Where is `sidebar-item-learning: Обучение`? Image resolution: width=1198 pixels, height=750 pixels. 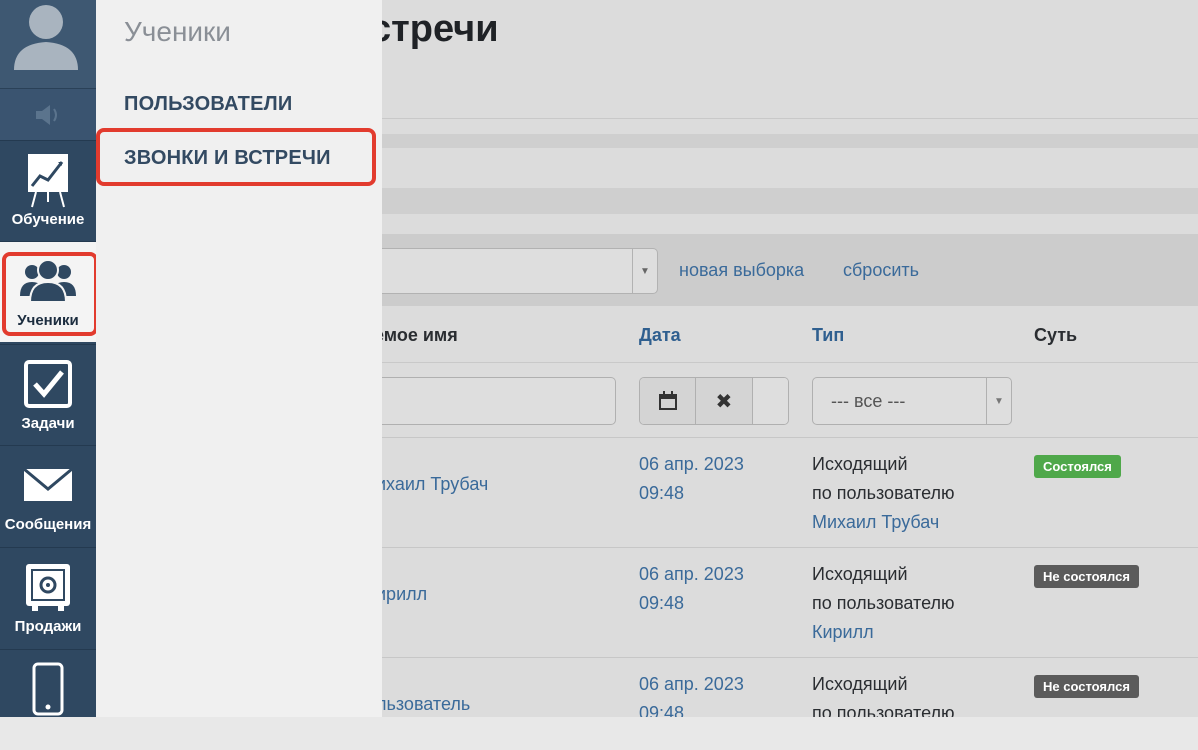
sidebar-item-learning: Обучение is located at coordinates (48, 190).